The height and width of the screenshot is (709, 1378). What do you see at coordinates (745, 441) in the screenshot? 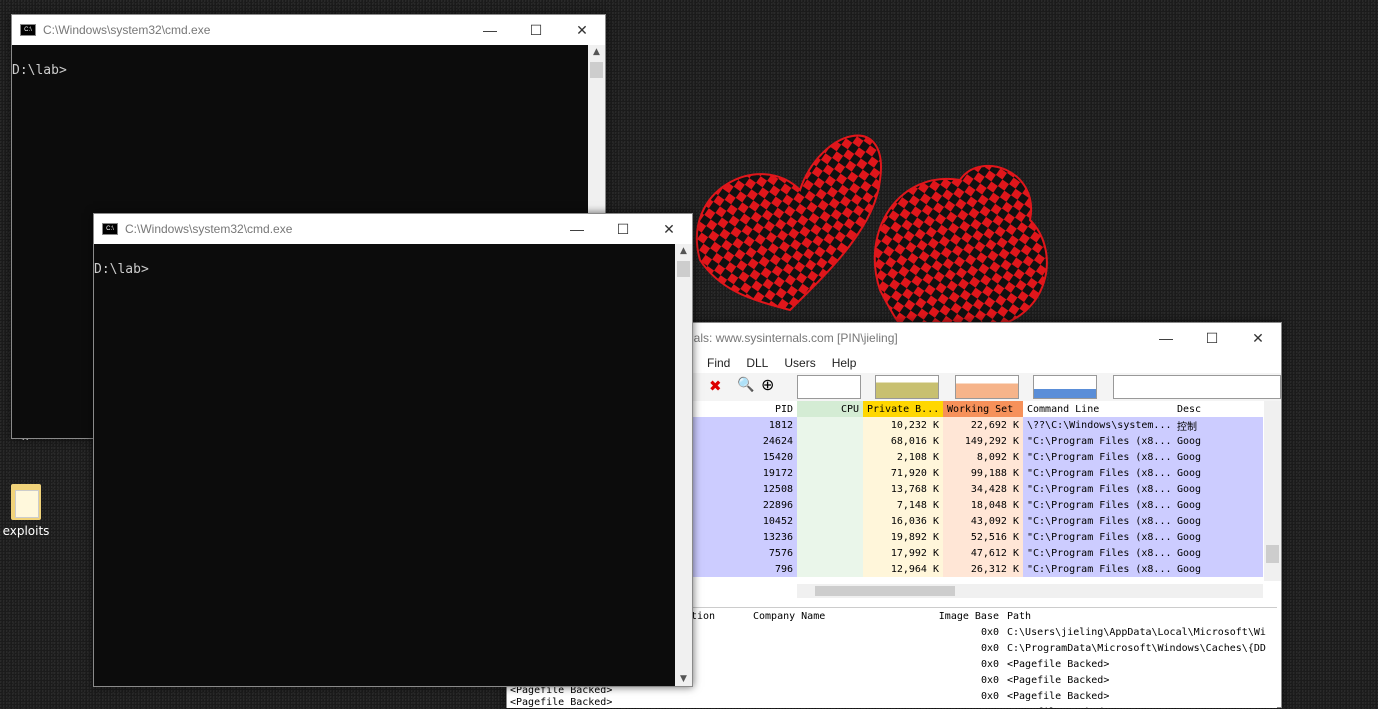
I see `pid-cell: 24624` at bounding box center [745, 441].